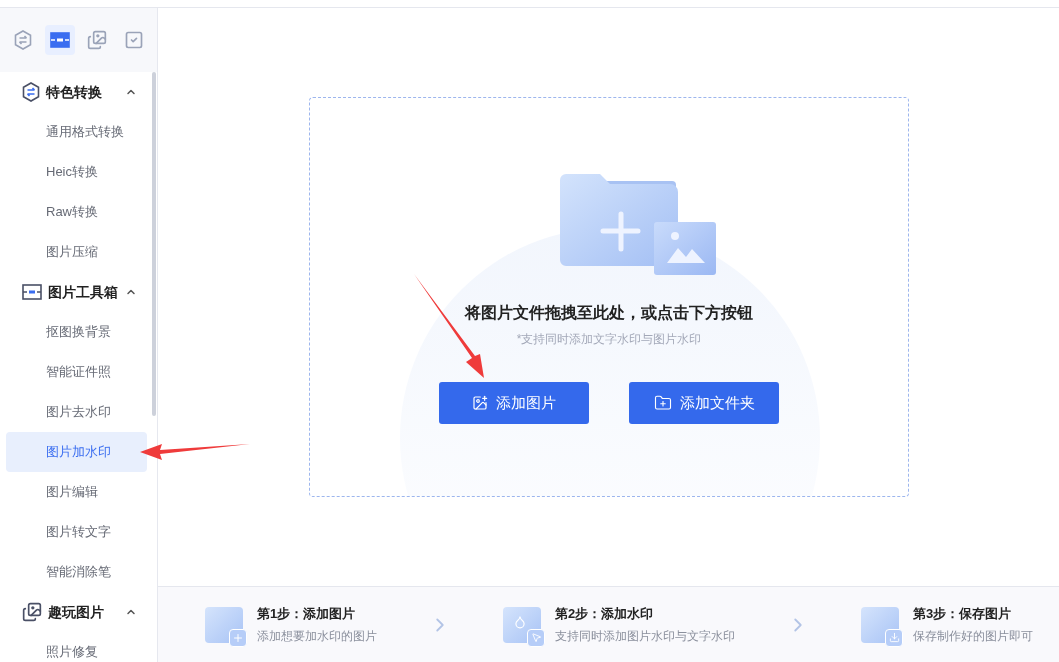 This screenshot has width=1059, height=662. Describe the element at coordinates (76, 132) in the screenshot. I see `sidebar-item: 通用格式转换` at that location.